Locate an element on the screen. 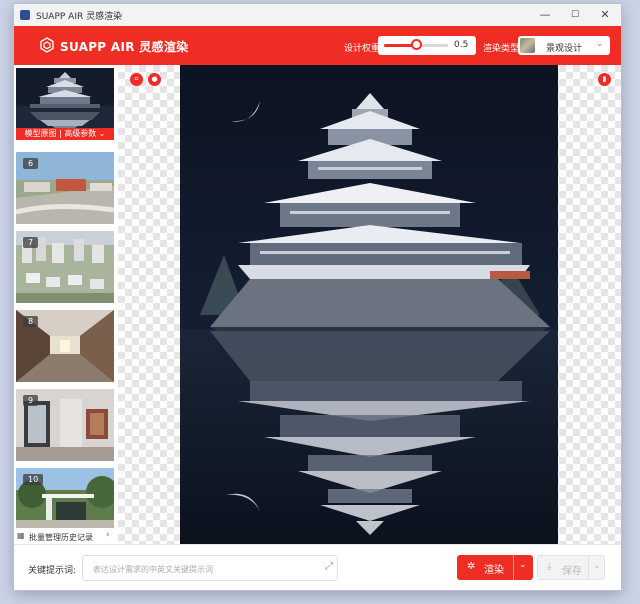 This screenshot has height=604, width=640. save-button: ⤓ 保存 ⌄ is located at coordinates (571, 567).